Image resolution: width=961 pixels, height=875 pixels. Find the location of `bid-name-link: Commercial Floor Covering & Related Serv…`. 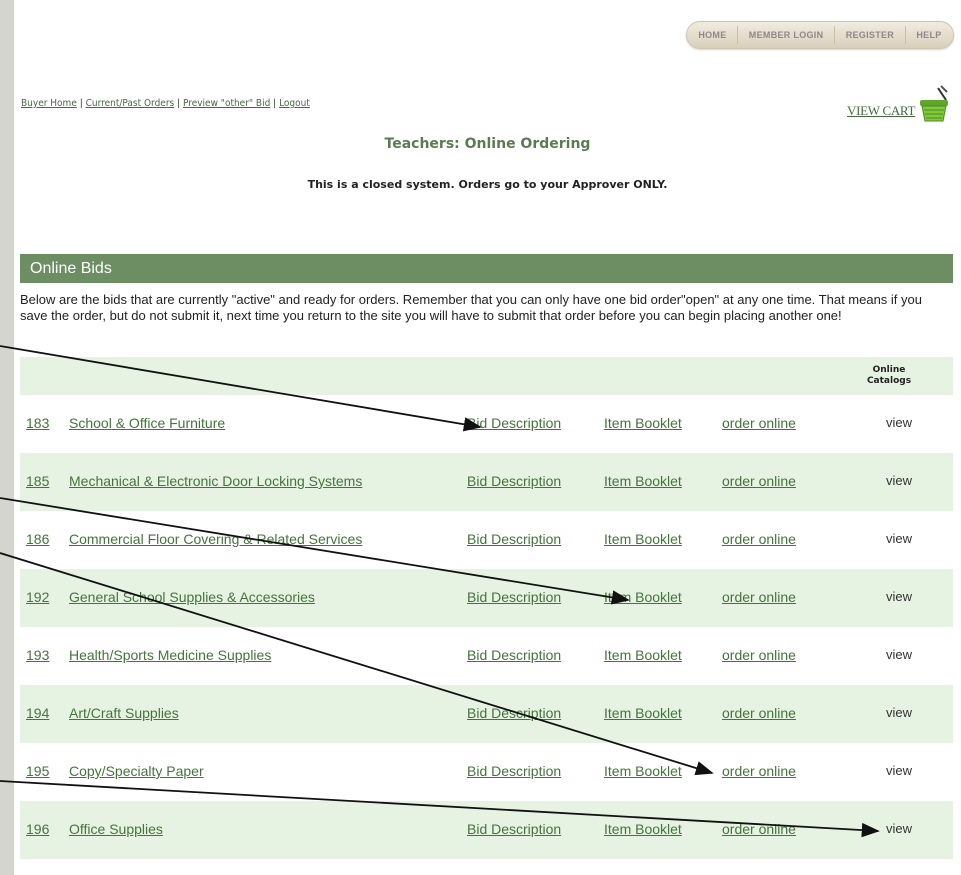

bid-name-link: Commercial Floor Covering & Related Serv… is located at coordinates (215, 539).